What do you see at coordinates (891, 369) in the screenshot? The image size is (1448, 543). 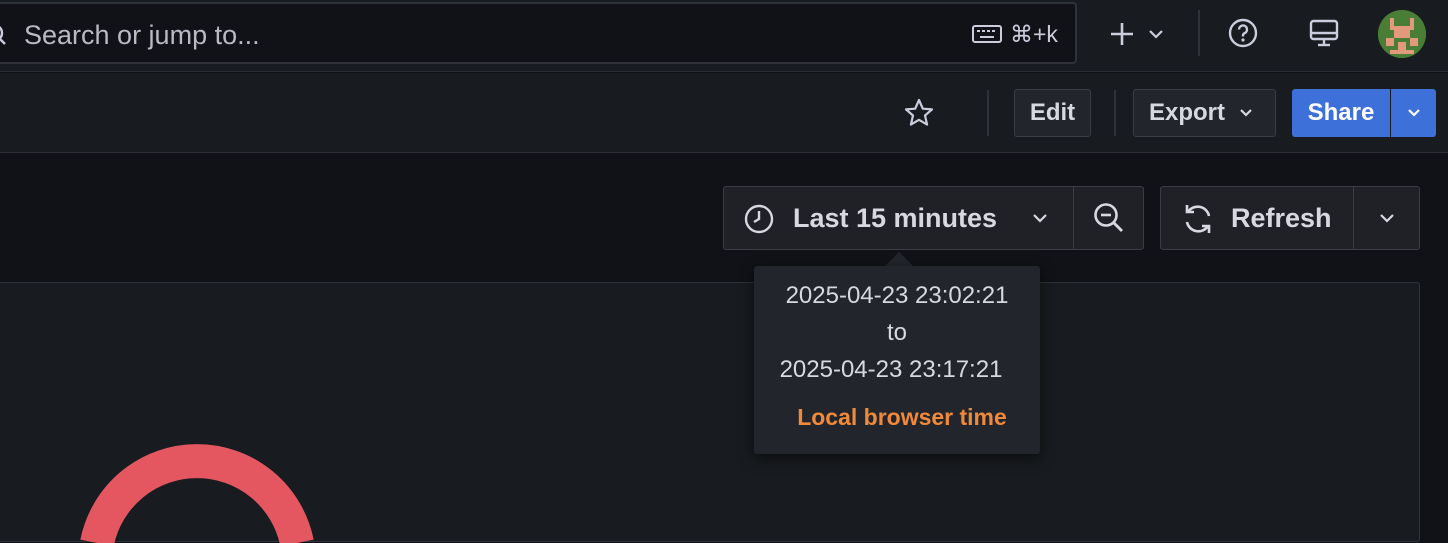 I see `tooltip-to: 2025-04-23 23:17:21` at bounding box center [891, 369].